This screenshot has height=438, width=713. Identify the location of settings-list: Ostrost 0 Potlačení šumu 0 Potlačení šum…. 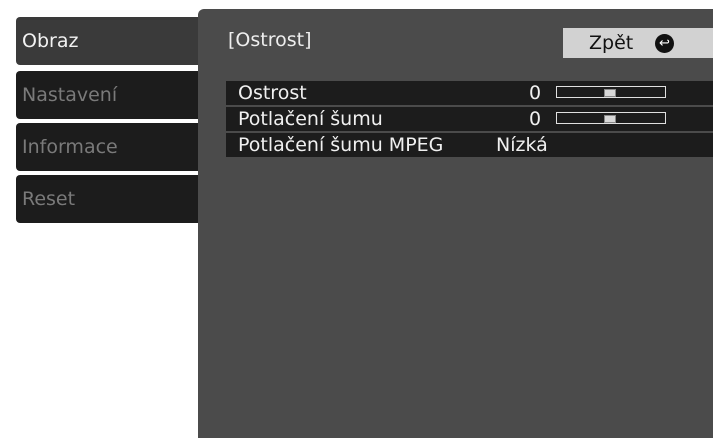
(469, 120).